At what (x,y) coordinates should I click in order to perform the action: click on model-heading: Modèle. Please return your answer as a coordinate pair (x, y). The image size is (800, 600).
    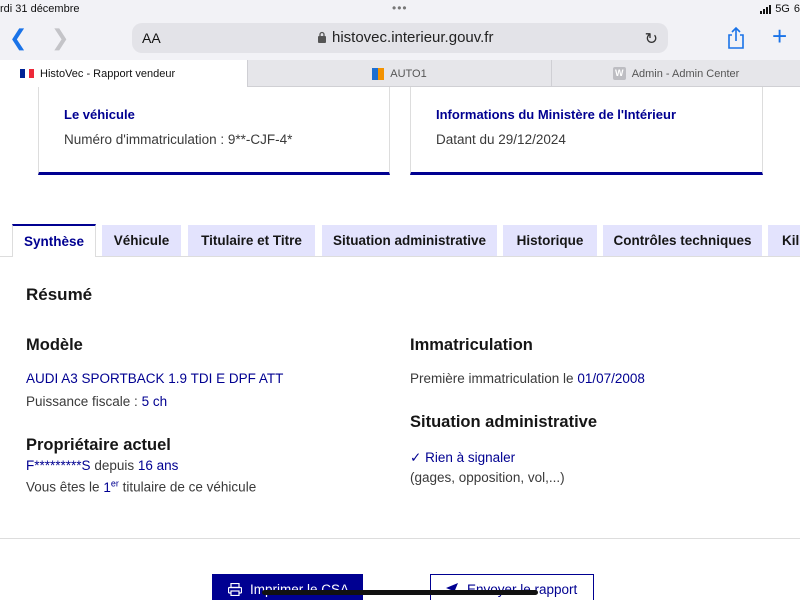
    Looking at the image, I should click on (54, 345).